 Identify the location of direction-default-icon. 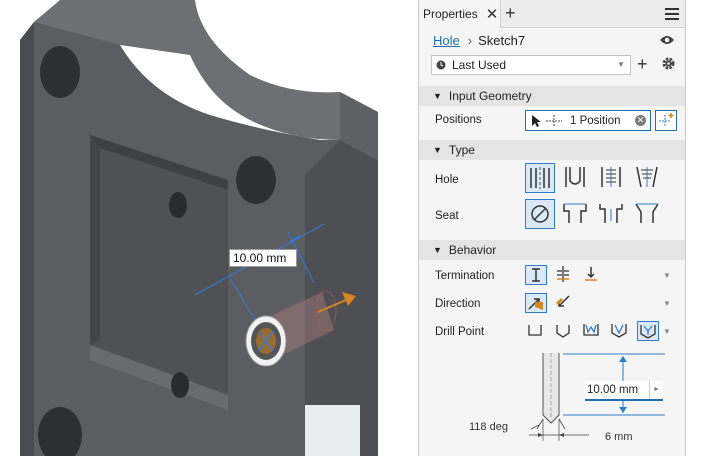
(535, 304).